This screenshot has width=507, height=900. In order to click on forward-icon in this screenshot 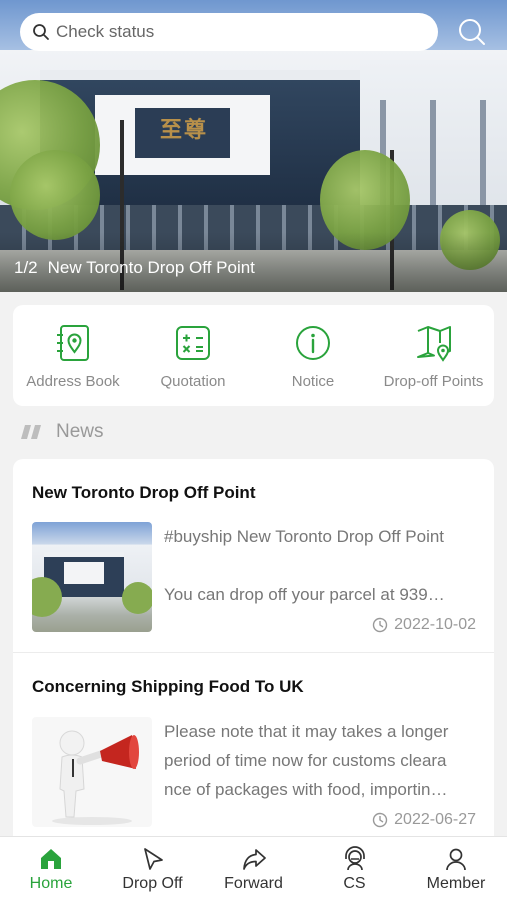, I will do `click(254, 859)`.